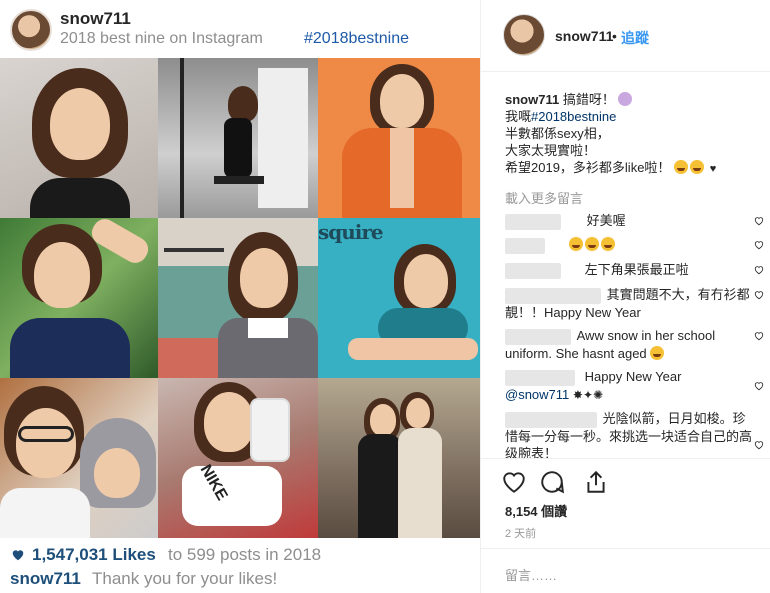 The image size is (770, 593). I want to click on comment-item: @snow711 ✸✦✺, so click(630, 395).